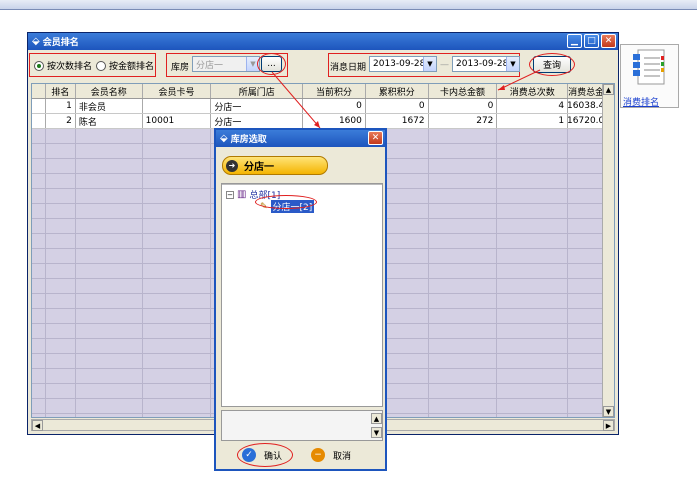 This screenshot has height=501, width=697. I want to click on selected-store-label: 分店一, so click(259, 167).